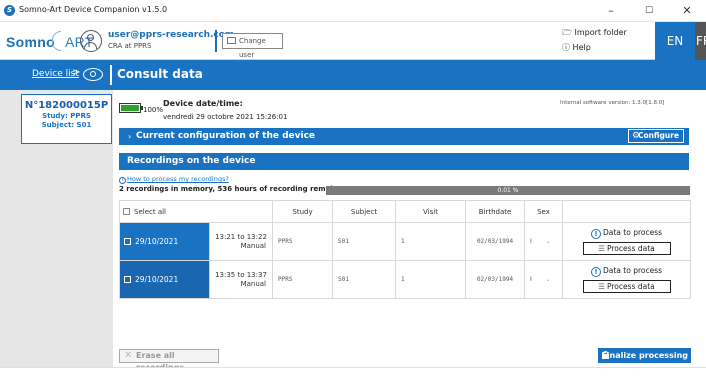 The height and width of the screenshot is (379, 706). What do you see at coordinates (612, 103) in the screenshot?
I see `firmware-version: Internal software version: 1.3.0[1.8.0]` at bounding box center [612, 103].